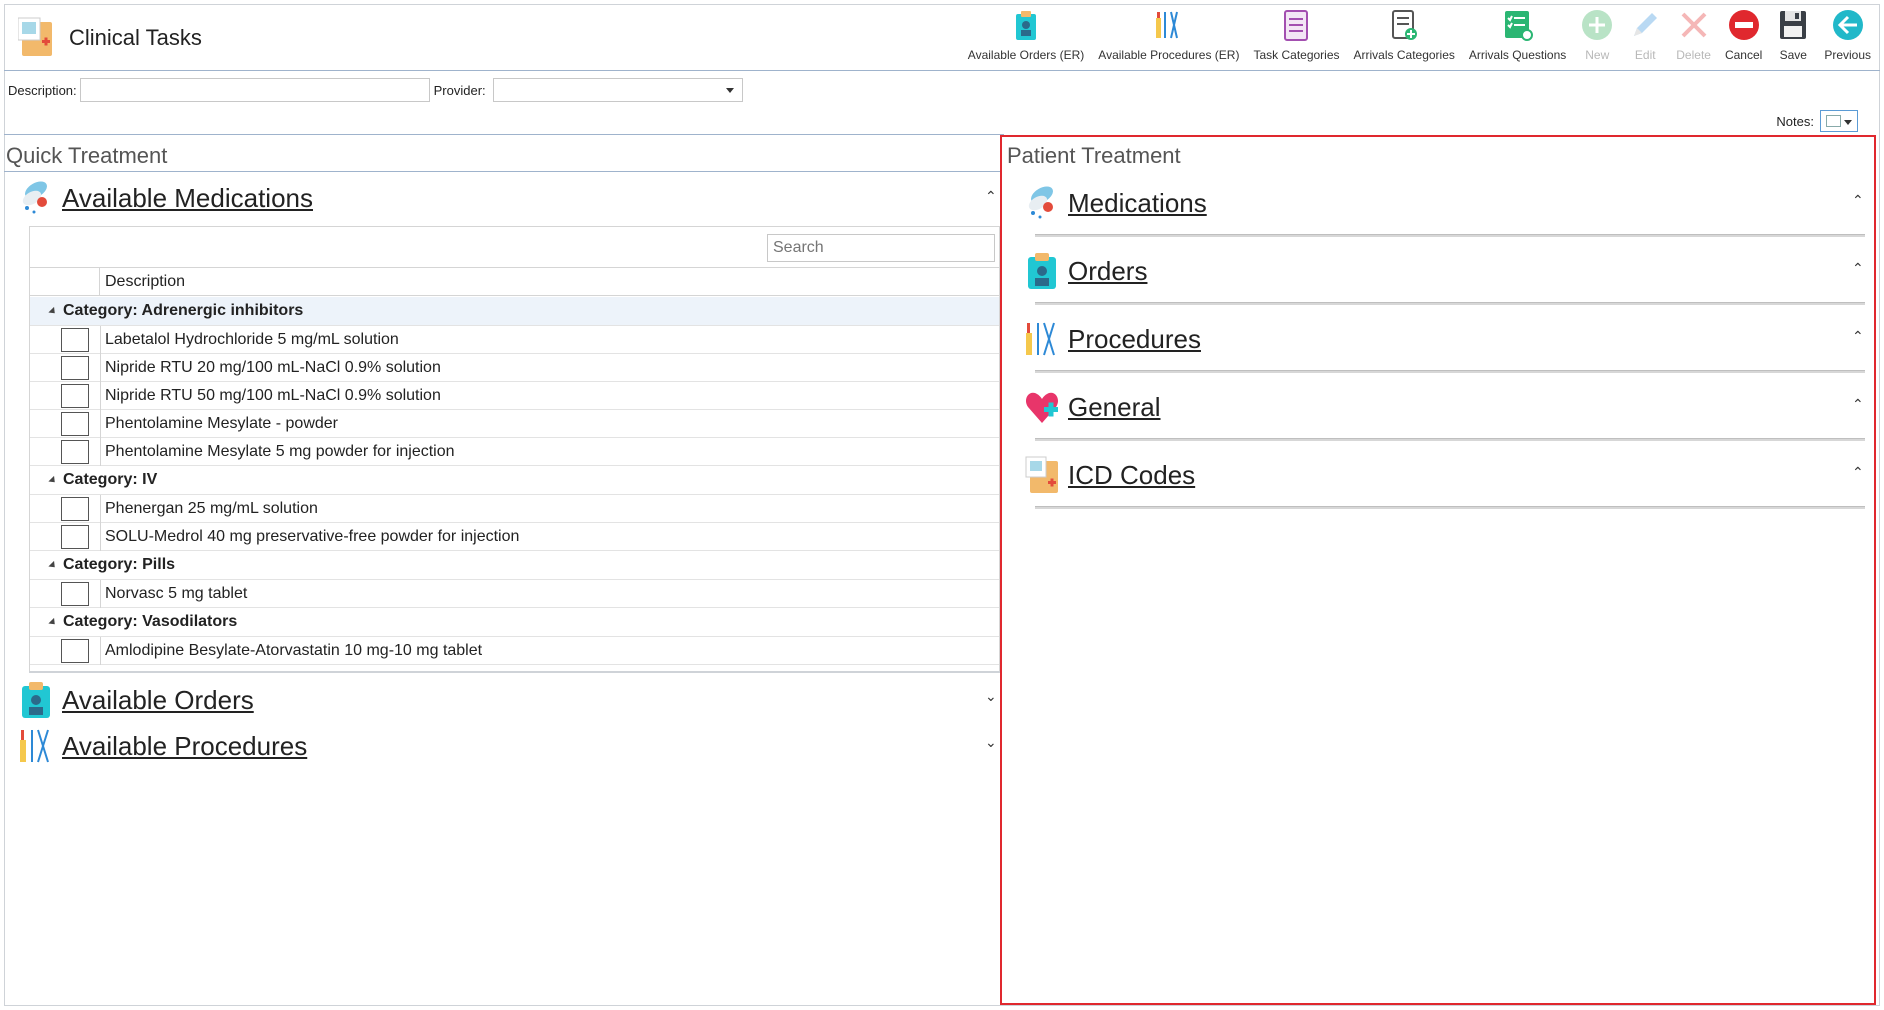  Describe the element at coordinates (1094, 155) in the screenshot. I see `patient-treatment-title: Patient Treatment` at that location.